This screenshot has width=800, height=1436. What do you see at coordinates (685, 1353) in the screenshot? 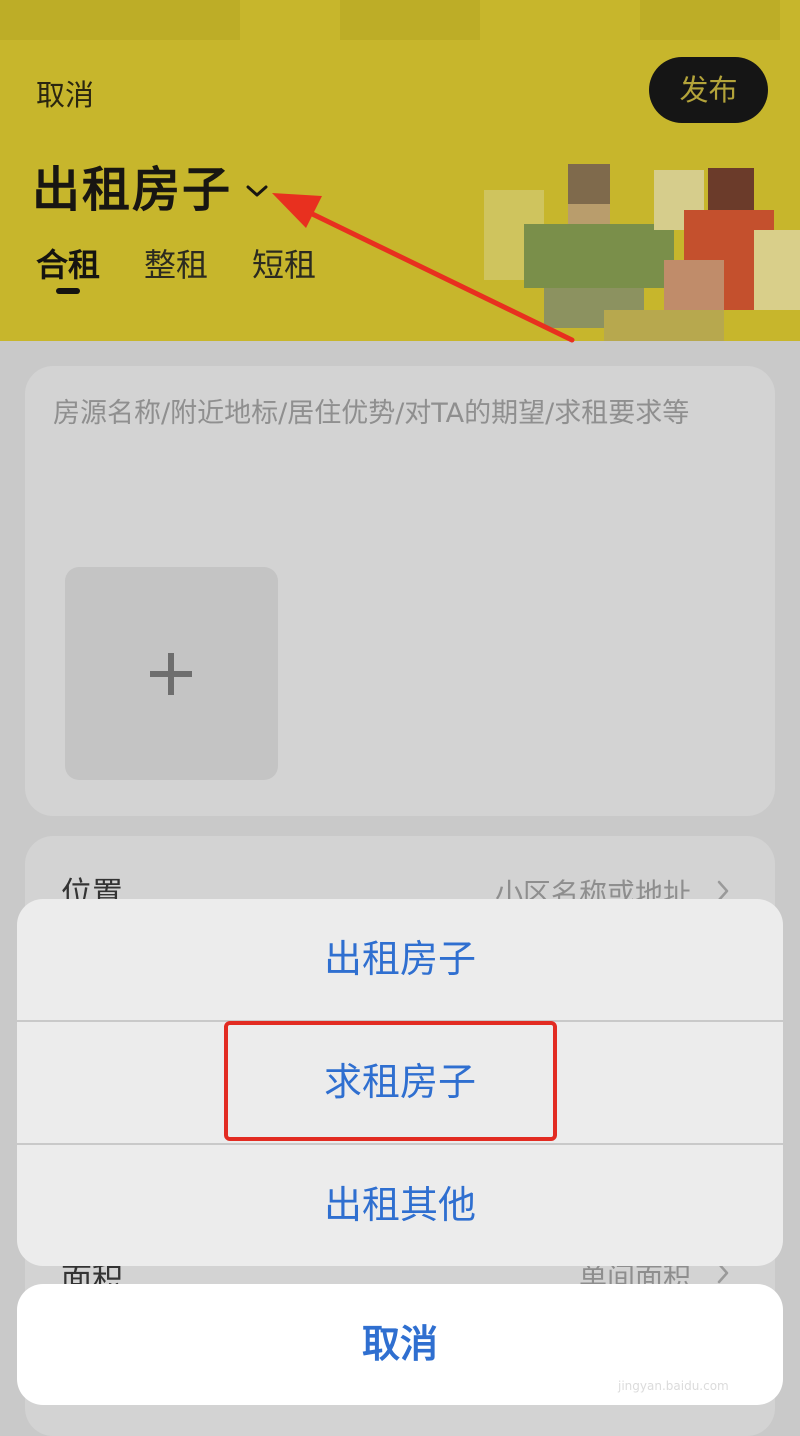
I see `paw-logo-icon` at bounding box center [685, 1353].